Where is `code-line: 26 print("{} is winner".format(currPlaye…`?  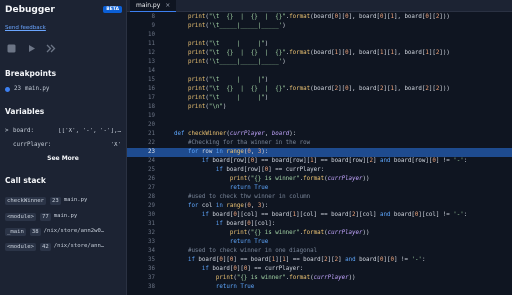
code-line: 26 print("{} is winner".format(currPlaye… is located at coordinates (319, 179).